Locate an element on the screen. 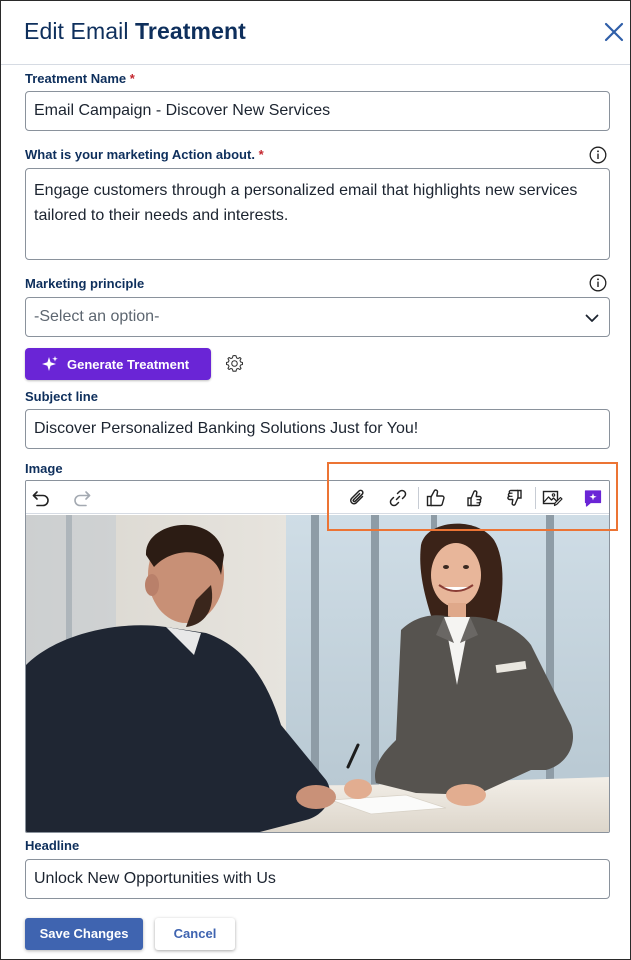  redo-icon is located at coordinates (82, 498).